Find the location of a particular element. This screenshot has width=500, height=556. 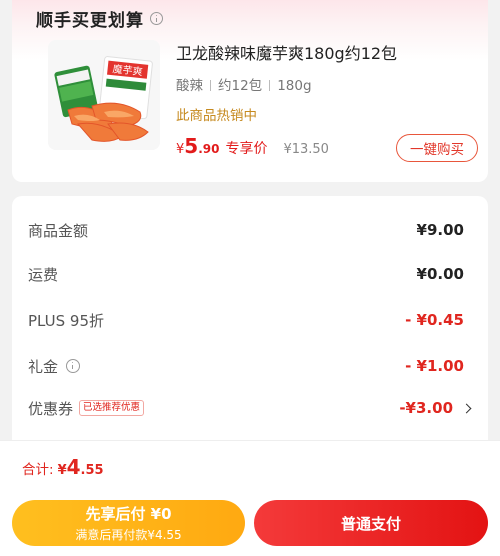

summary-value: -¥3.00 is located at coordinates (426, 408).